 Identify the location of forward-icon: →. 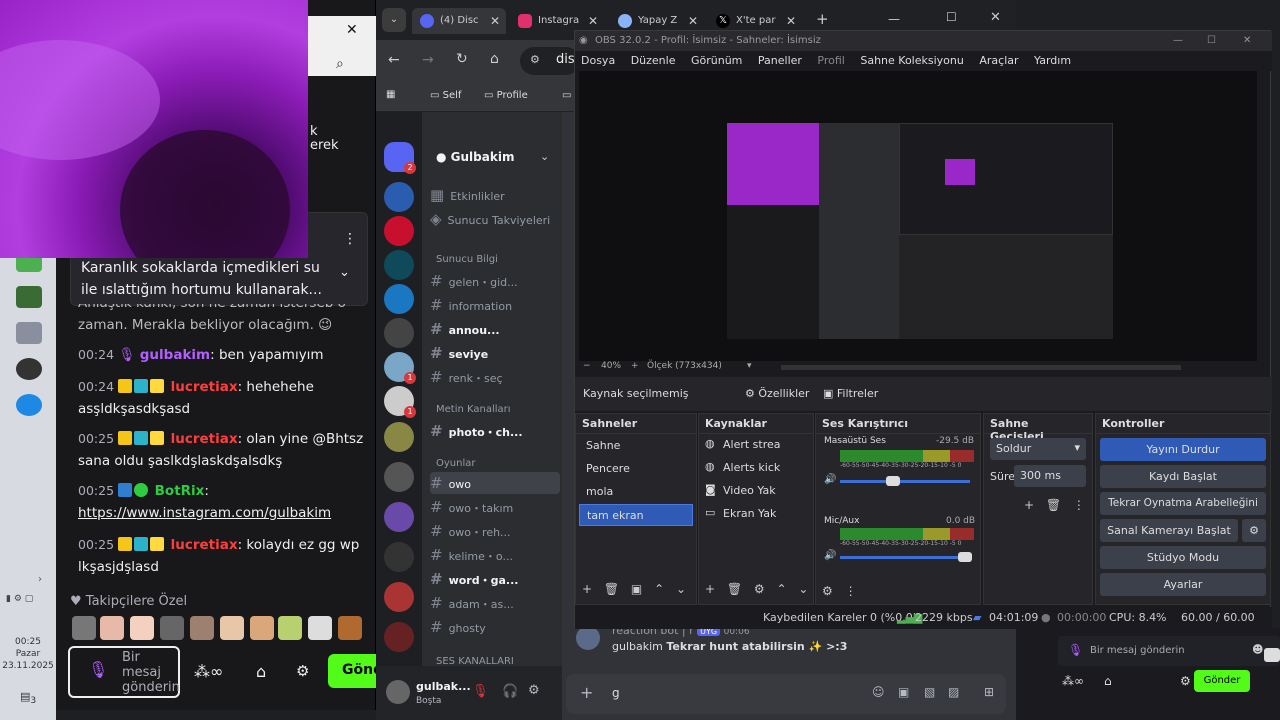
(428, 60).